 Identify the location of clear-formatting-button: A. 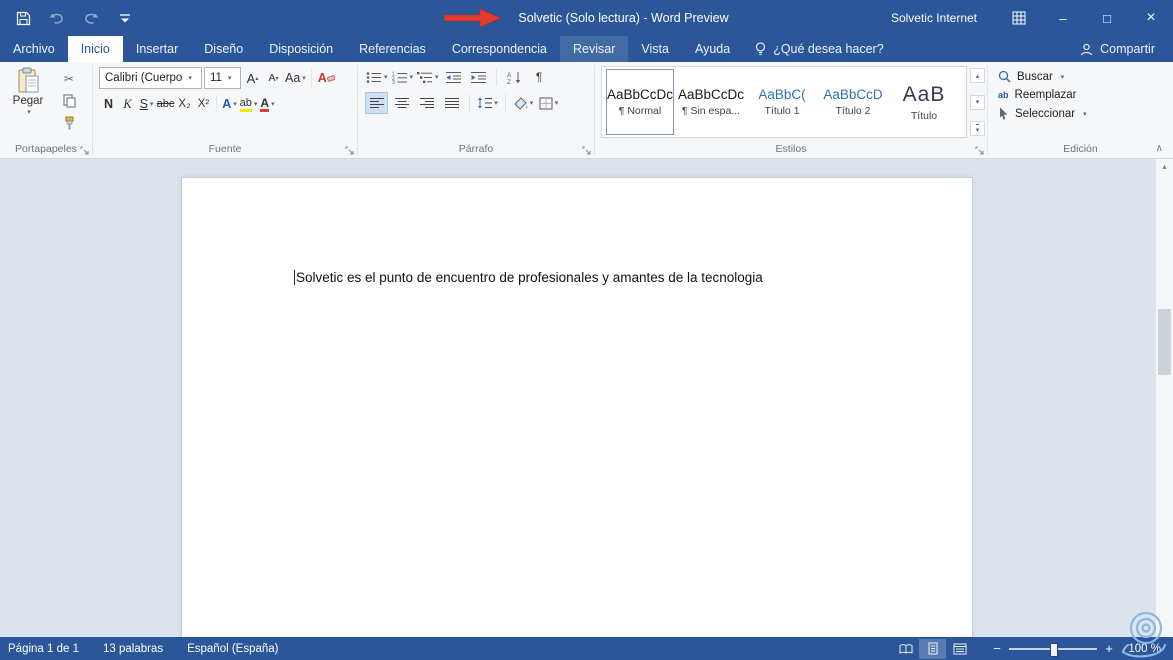
(326, 78).